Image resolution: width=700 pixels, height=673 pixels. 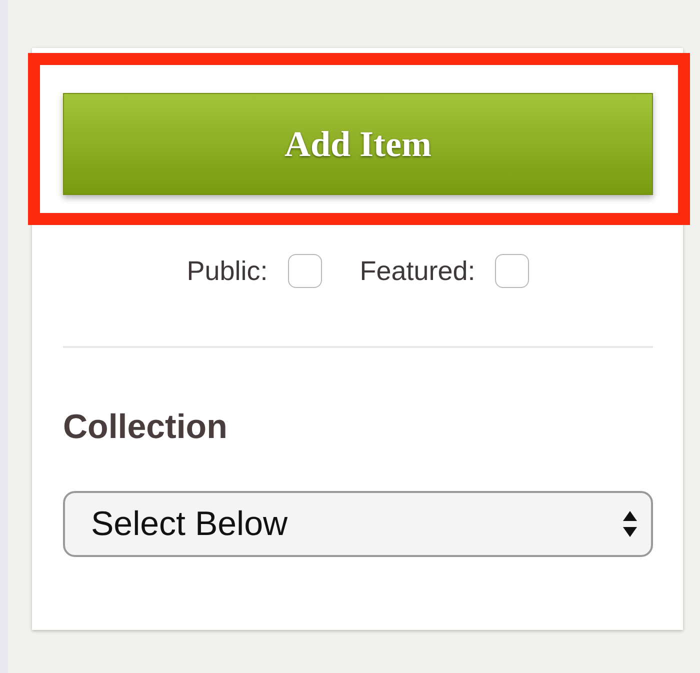 I want to click on option-label: Public:, so click(x=227, y=271).